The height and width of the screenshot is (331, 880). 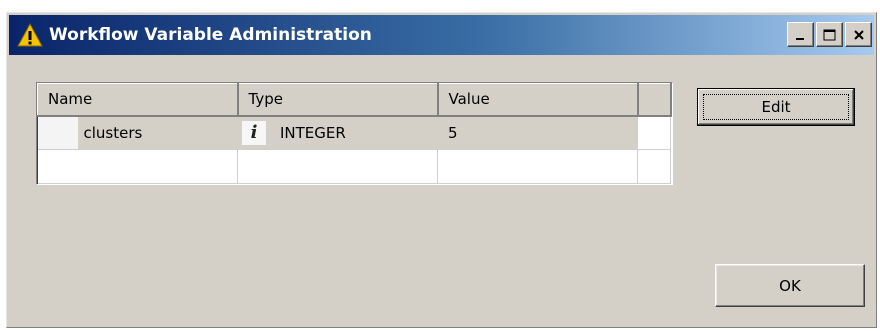 I want to click on minimize-button, so click(x=800, y=34).